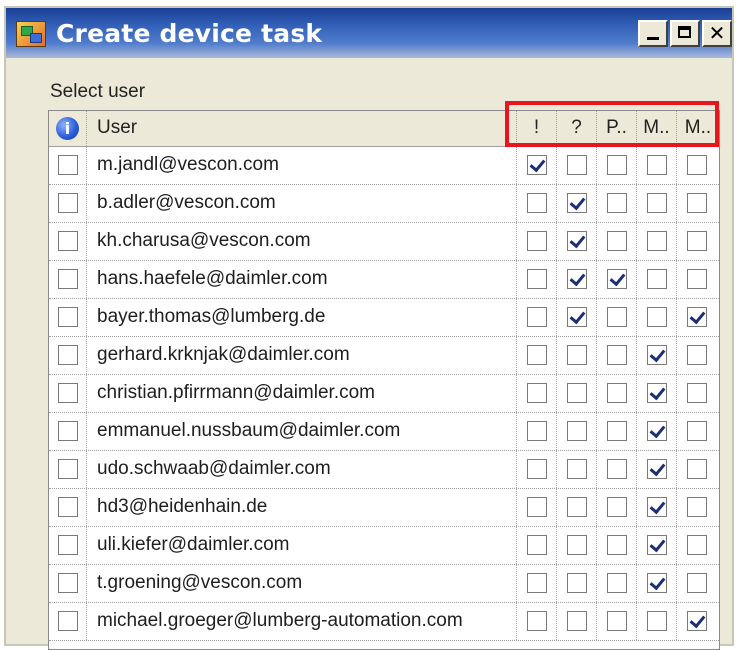 This screenshot has width=736, height=650. I want to click on table-row: udo.schwaab@daimler.com, so click(384, 470).